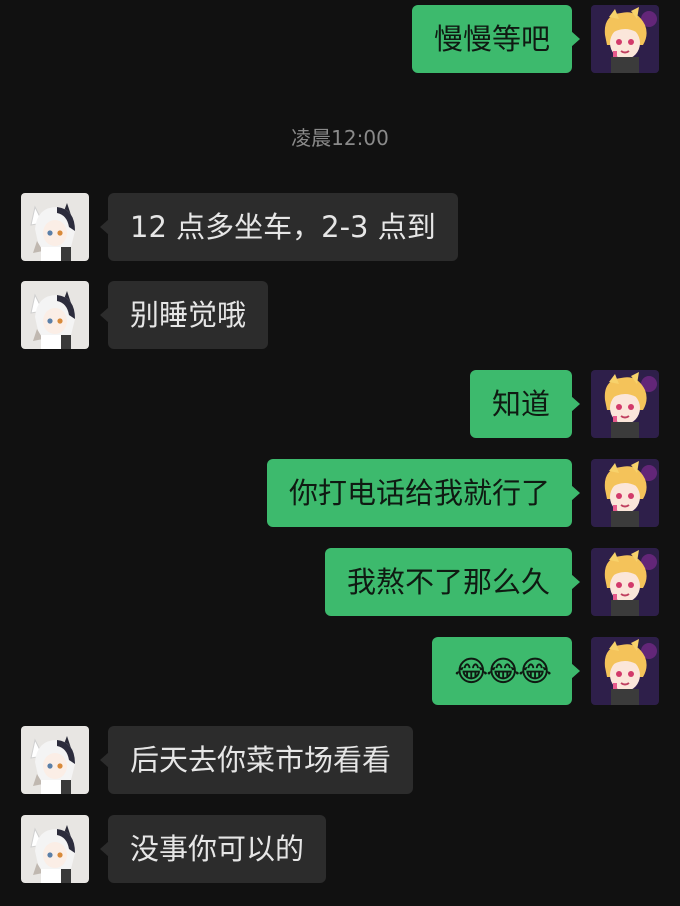  I want to click on message-row-outgoing: 你打电话给我就行了, so click(340, 493).